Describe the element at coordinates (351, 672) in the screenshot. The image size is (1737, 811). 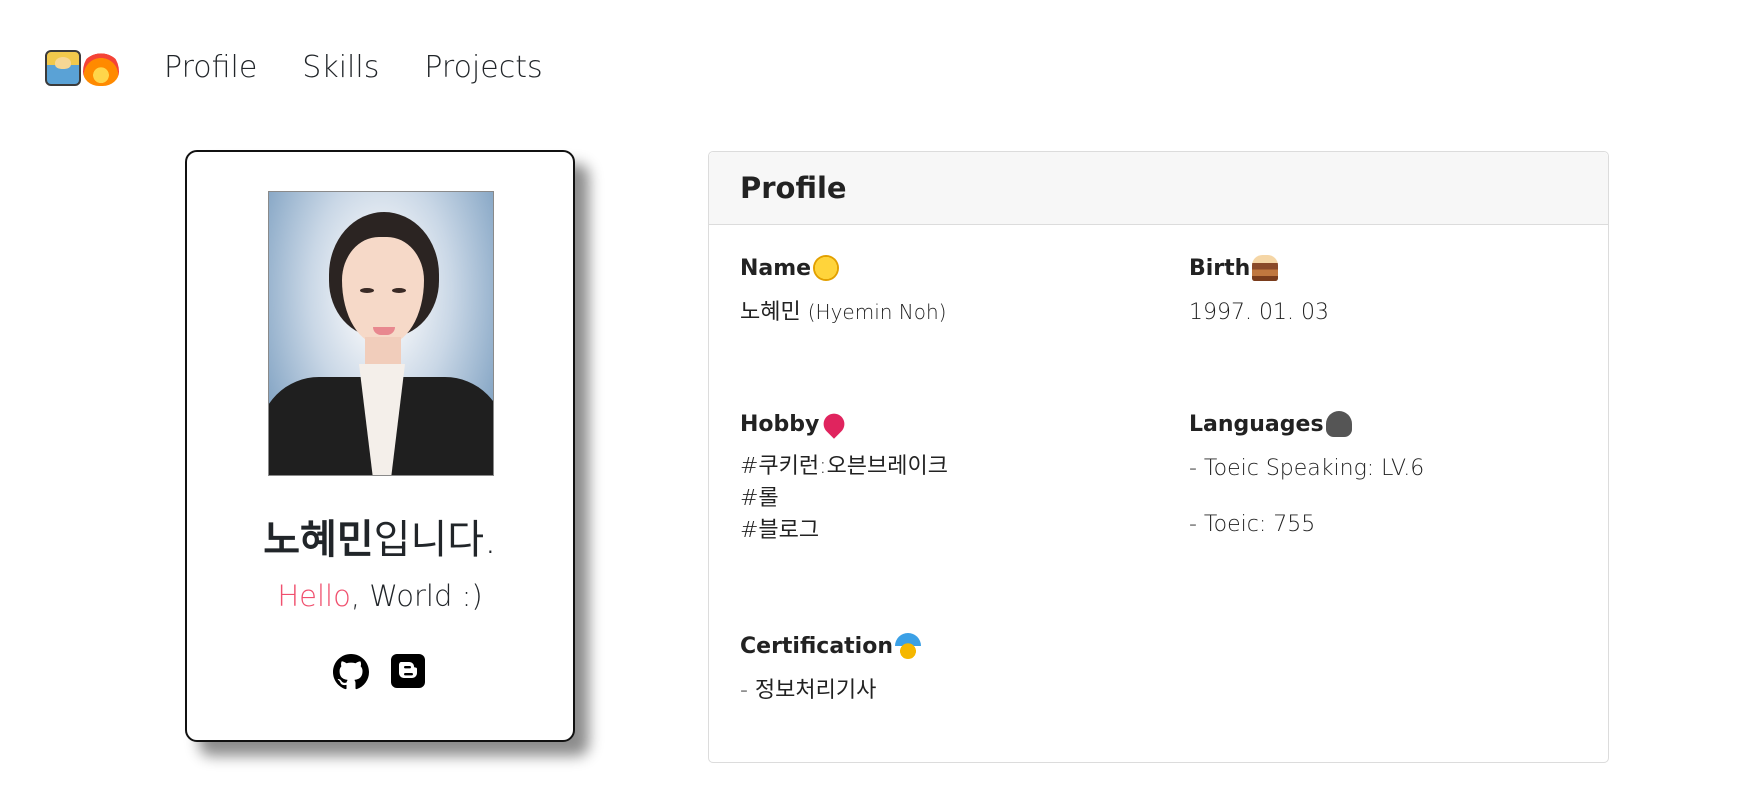
I see `github-icon` at that location.